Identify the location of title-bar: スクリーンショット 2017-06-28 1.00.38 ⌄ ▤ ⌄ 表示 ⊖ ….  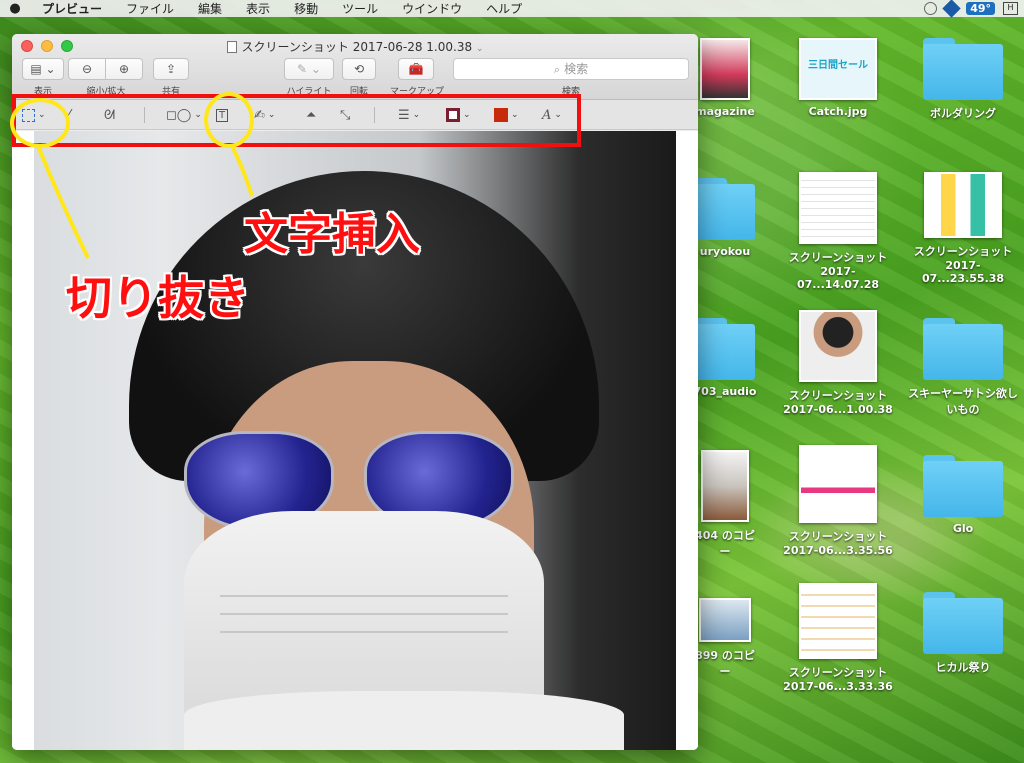
(355, 67).